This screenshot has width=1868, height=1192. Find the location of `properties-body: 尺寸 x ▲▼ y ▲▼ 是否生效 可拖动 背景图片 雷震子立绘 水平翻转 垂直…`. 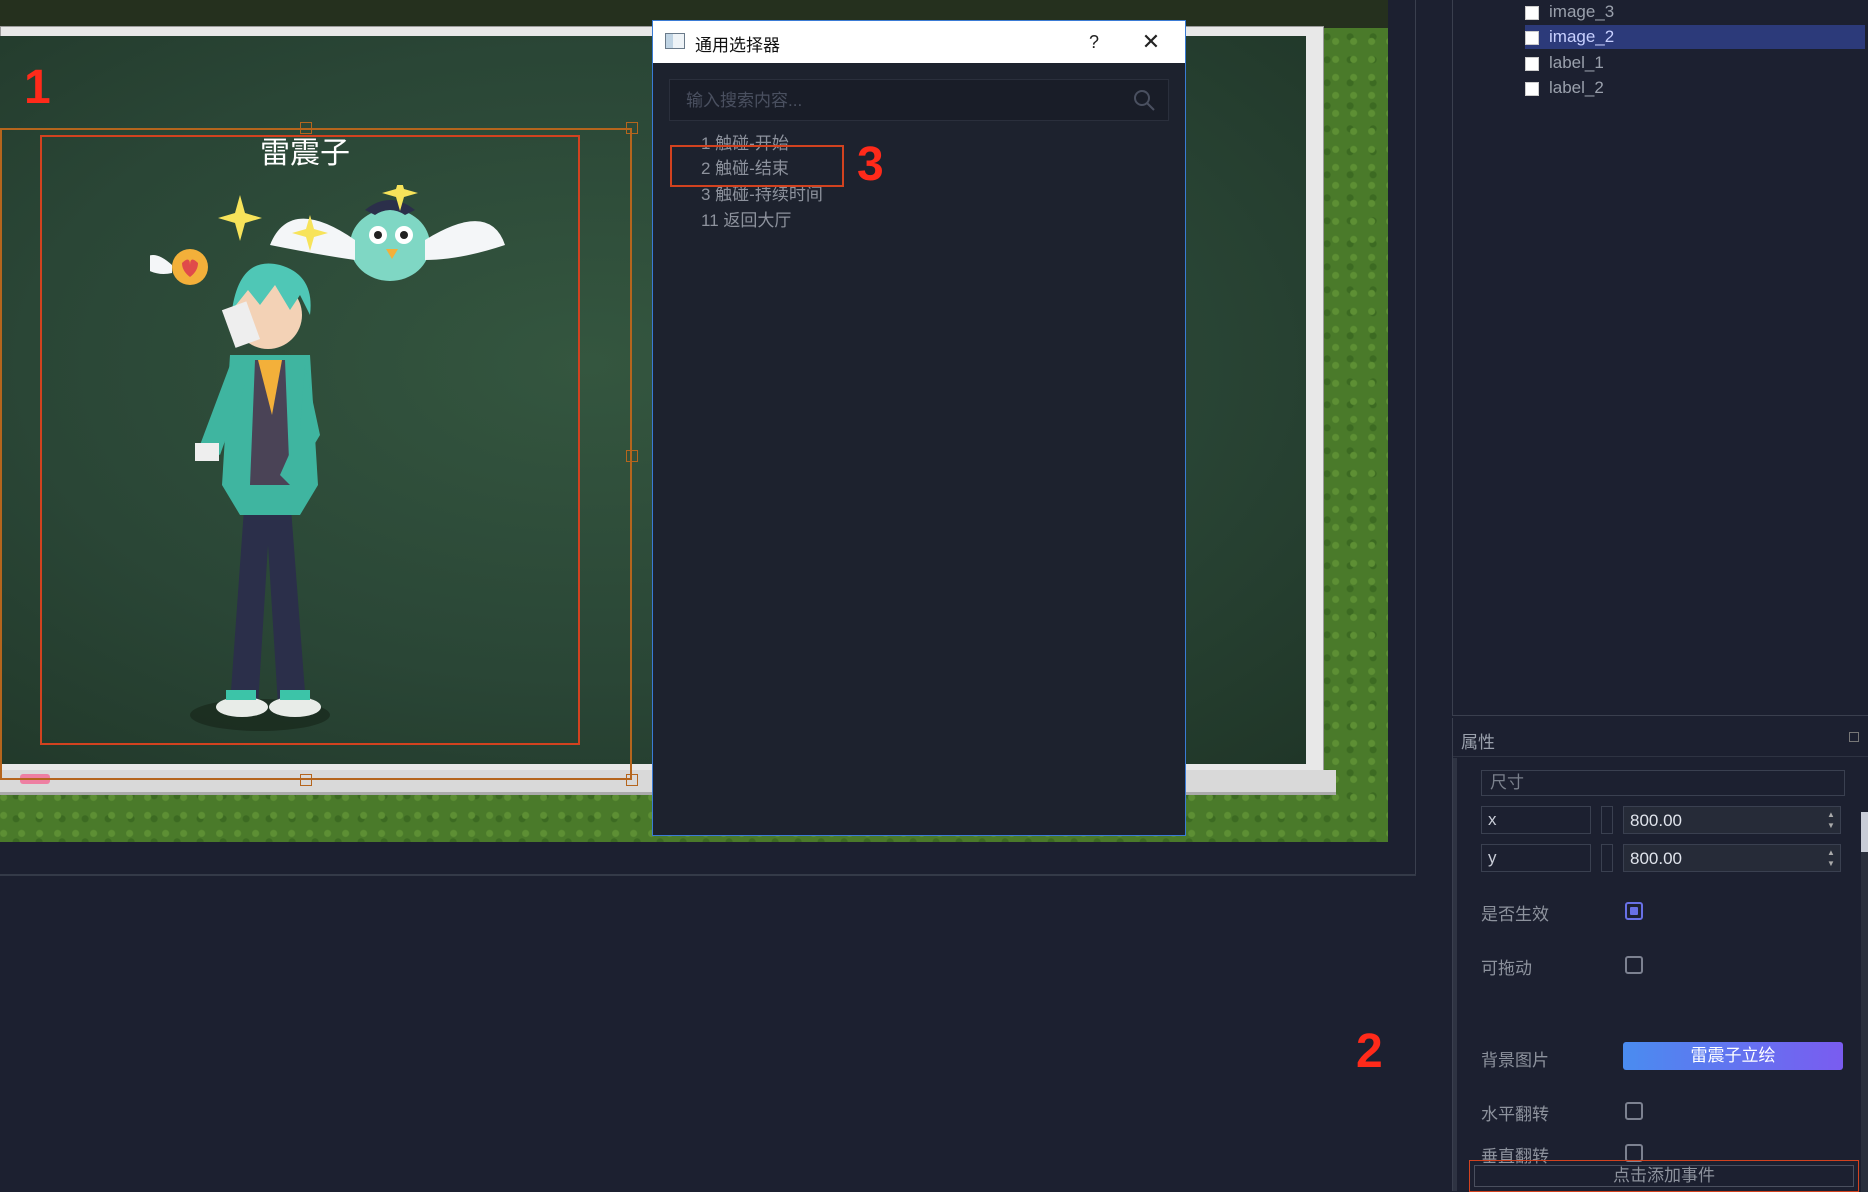

properties-body: 尺寸 x ▲▼ y ▲▼ 是否生效 可拖动 背景图片 雷震子立绘 水平翻转 垂直… is located at coordinates (1660, 975).